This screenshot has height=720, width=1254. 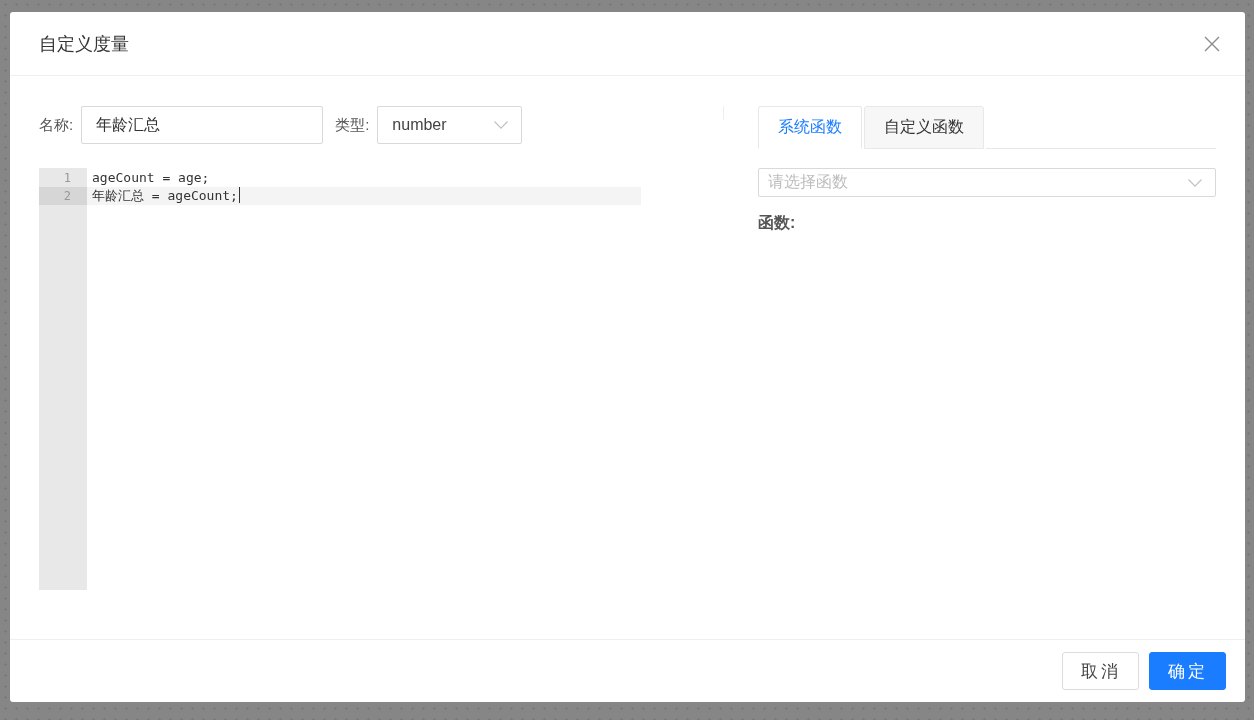 What do you see at coordinates (84, 44) in the screenshot?
I see `dialog-title: 自定义度量` at bounding box center [84, 44].